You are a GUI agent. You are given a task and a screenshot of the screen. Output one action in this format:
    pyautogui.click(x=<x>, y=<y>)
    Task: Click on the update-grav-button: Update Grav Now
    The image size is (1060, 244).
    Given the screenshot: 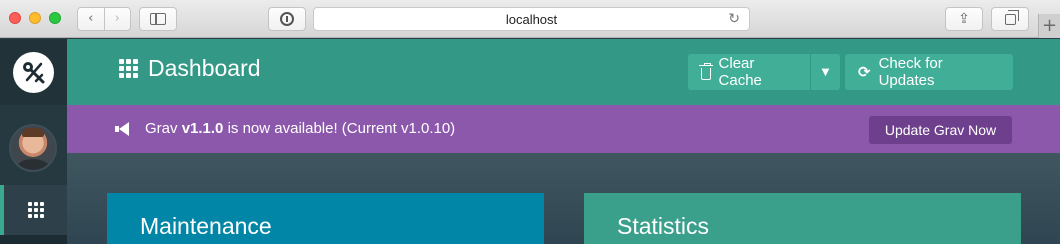 What is the action you would take?
    pyautogui.click(x=940, y=130)
    